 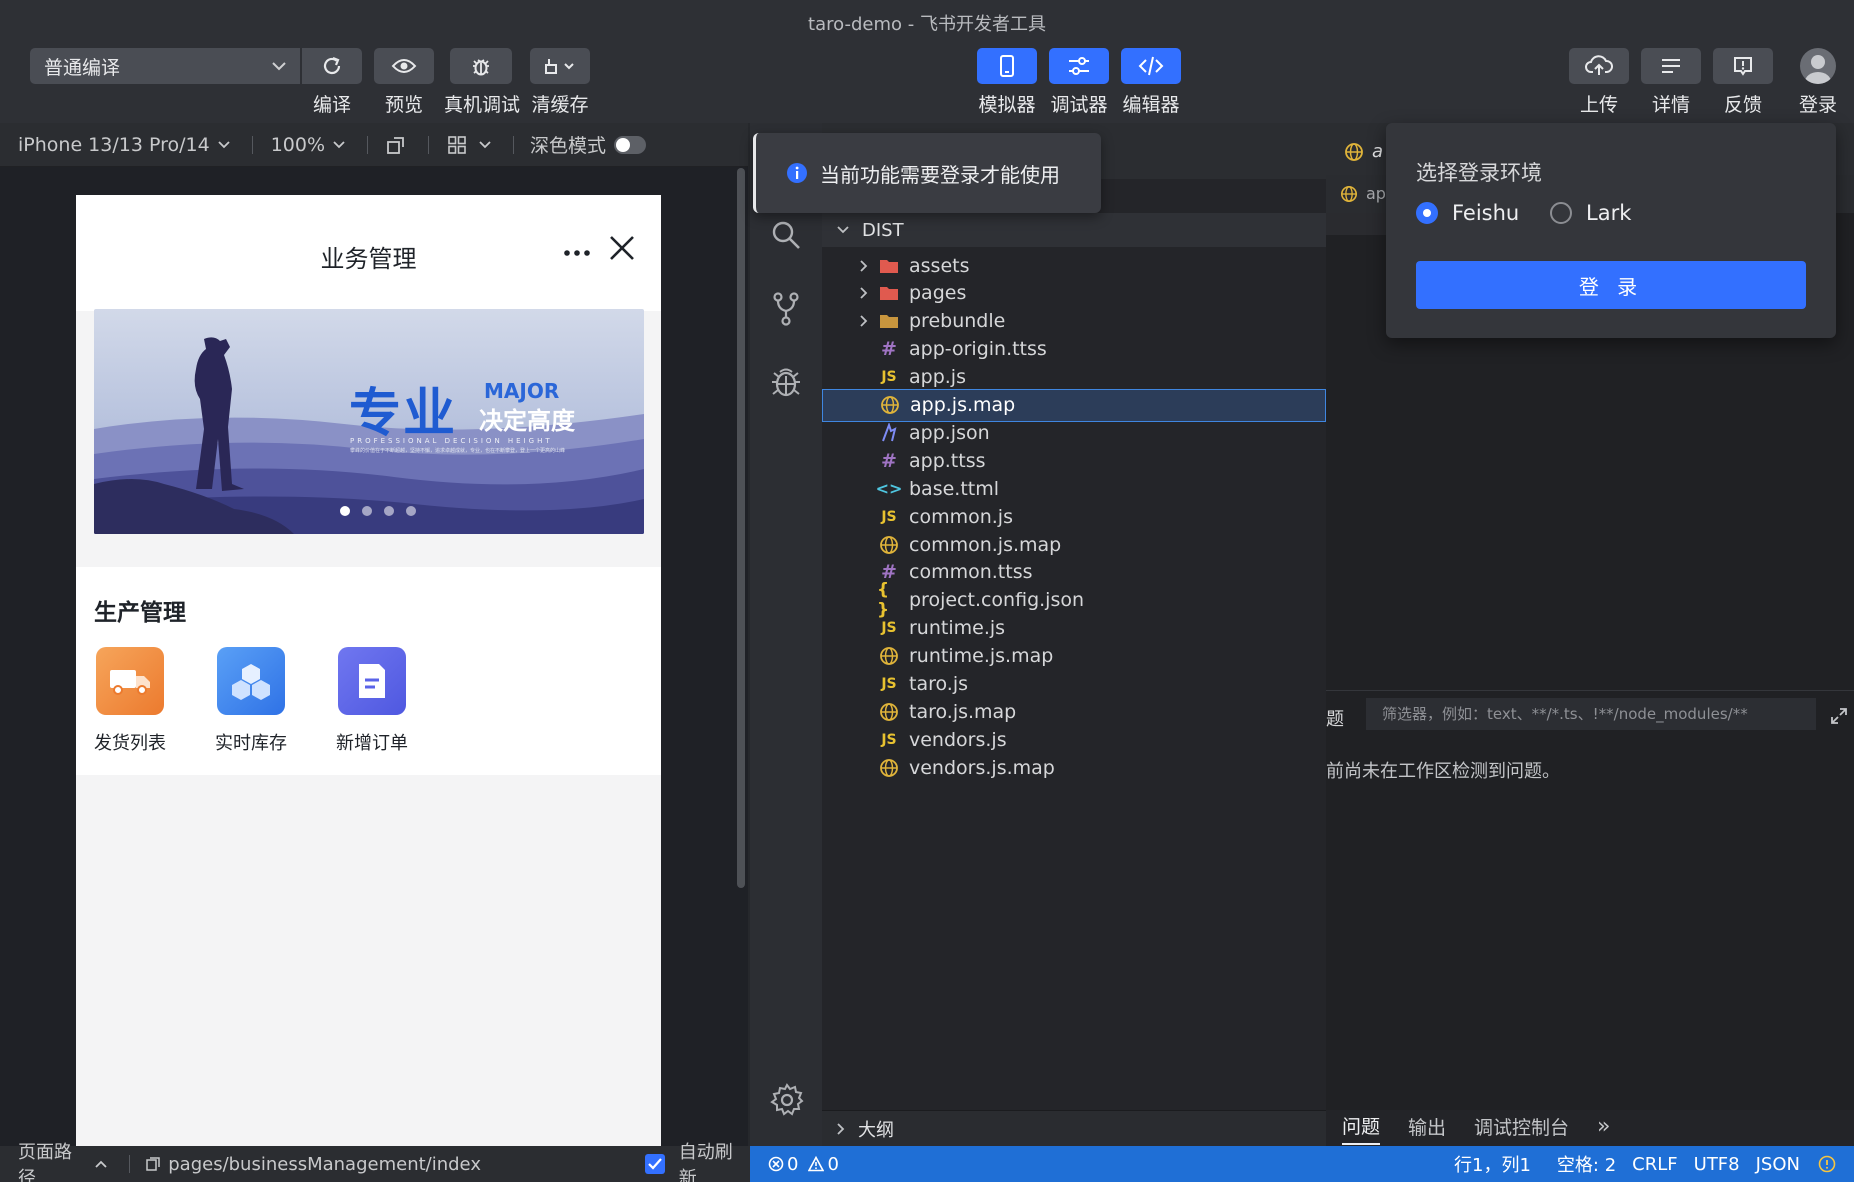 What do you see at coordinates (372, 681) in the screenshot?
I see `document-icon` at bounding box center [372, 681].